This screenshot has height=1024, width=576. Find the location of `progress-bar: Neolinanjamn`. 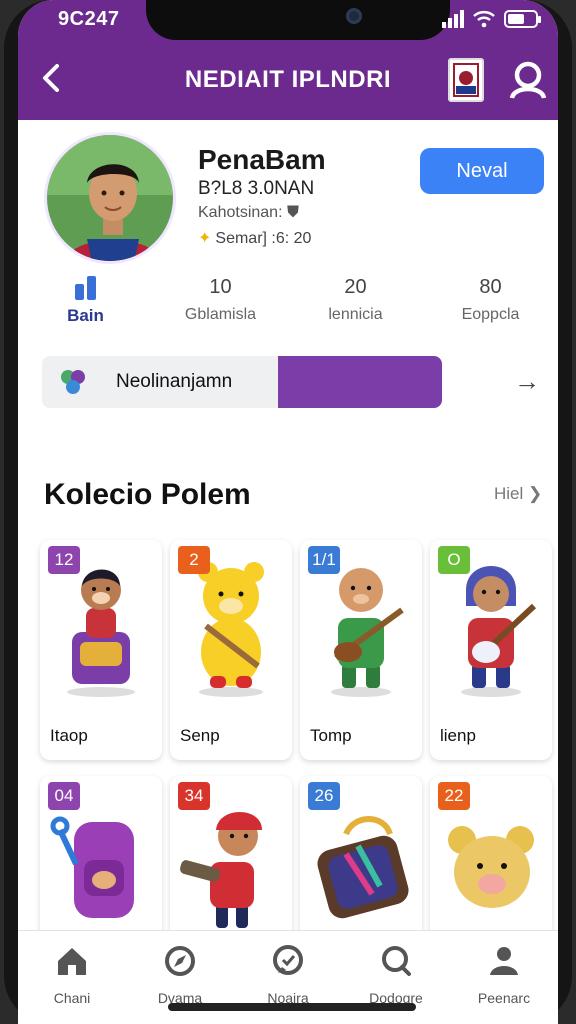

progress-bar: Neolinanjamn is located at coordinates (242, 382).